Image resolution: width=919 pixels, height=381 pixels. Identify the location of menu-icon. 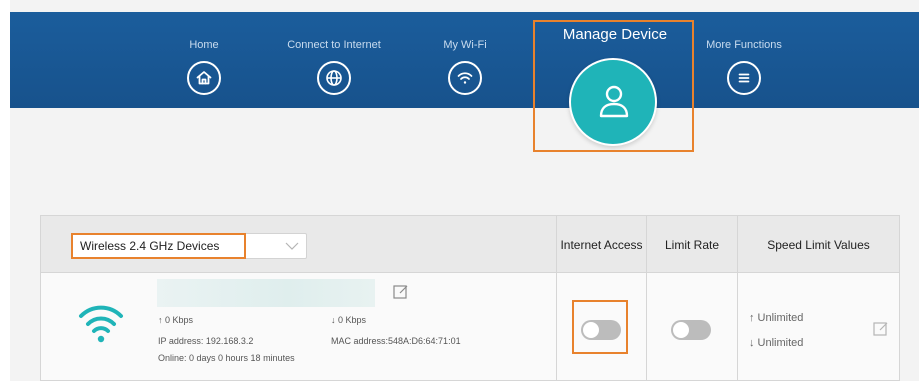
(744, 78).